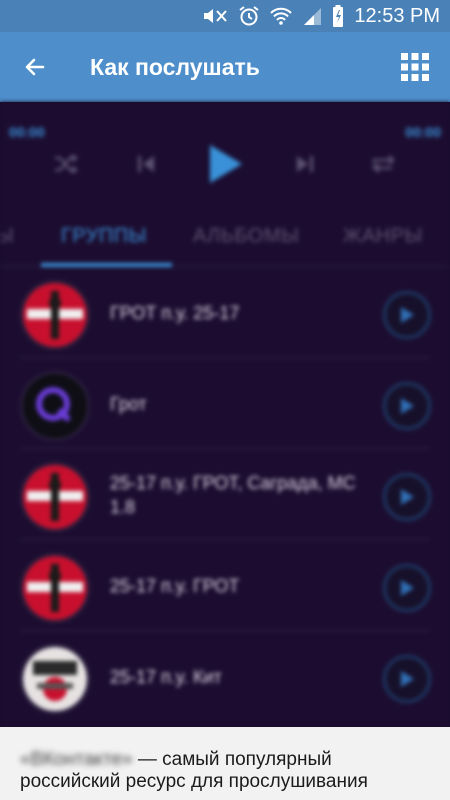  I want to click on next-button, so click(305, 164).